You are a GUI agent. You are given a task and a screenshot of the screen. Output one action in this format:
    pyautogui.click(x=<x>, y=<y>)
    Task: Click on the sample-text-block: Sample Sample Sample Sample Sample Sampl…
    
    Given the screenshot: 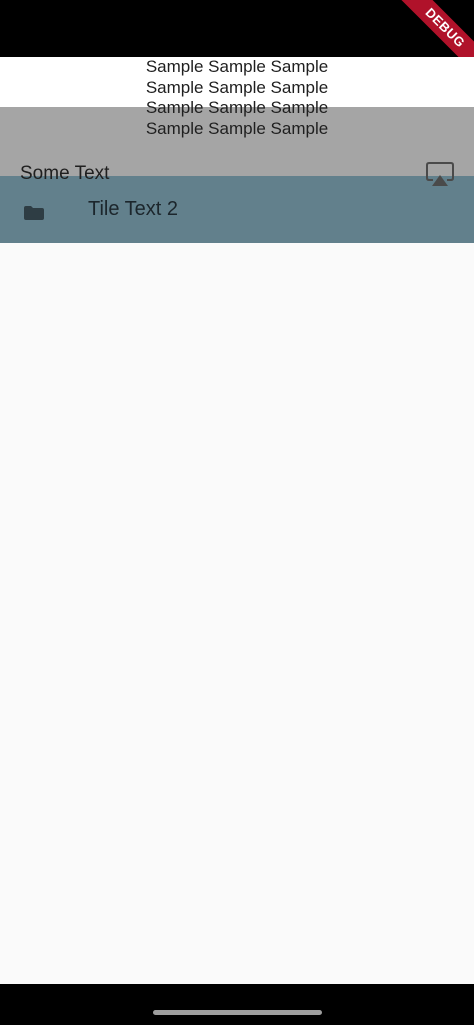 What is the action you would take?
    pyautogui.click(x=237, y=98)
    